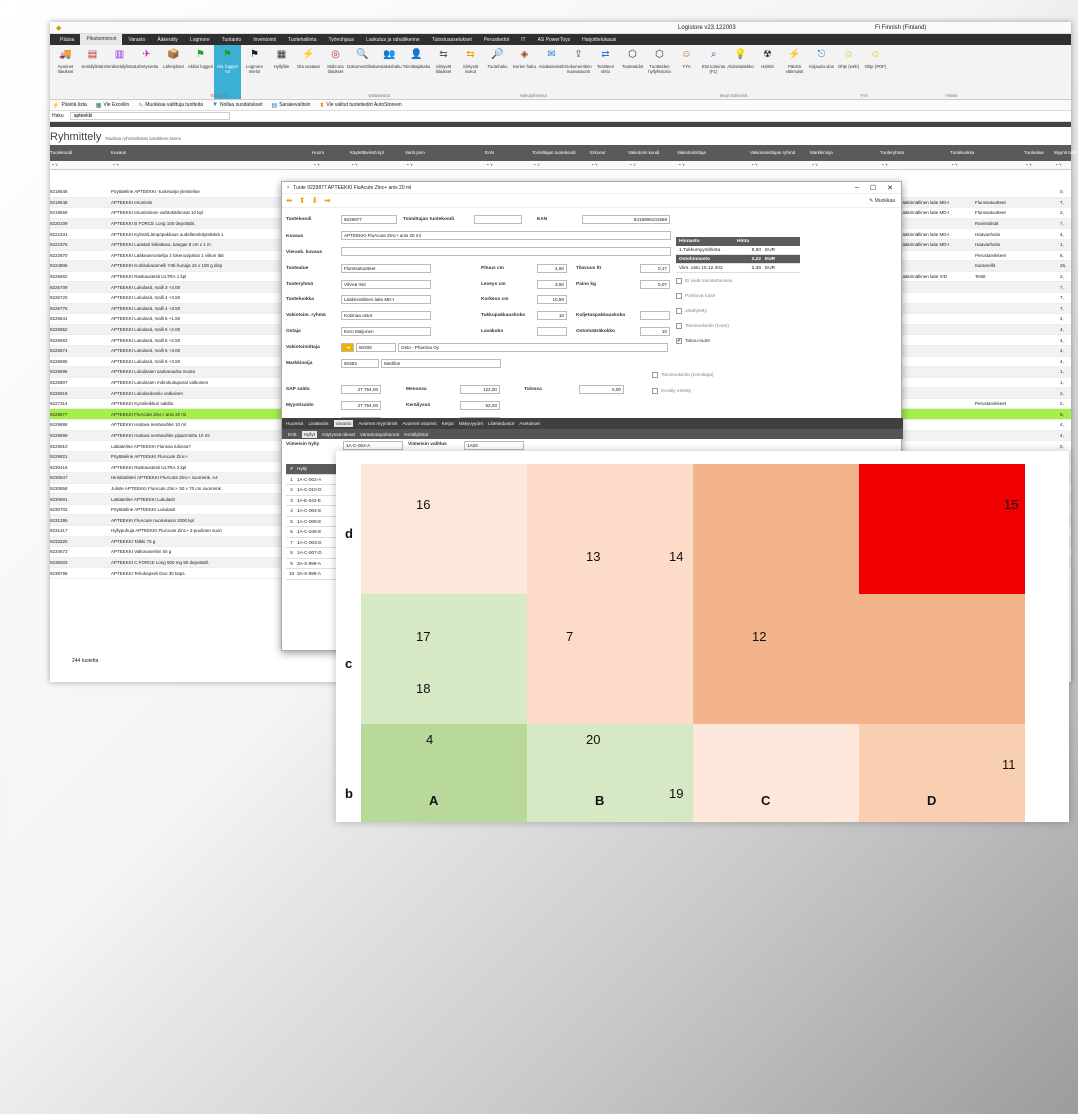 This screenshot has width=1078, height=1114. What do you see at coordinates (626, 219) in the screenshot?
I see `field-ean: 6418086101568` at bounding box center [626, 219].